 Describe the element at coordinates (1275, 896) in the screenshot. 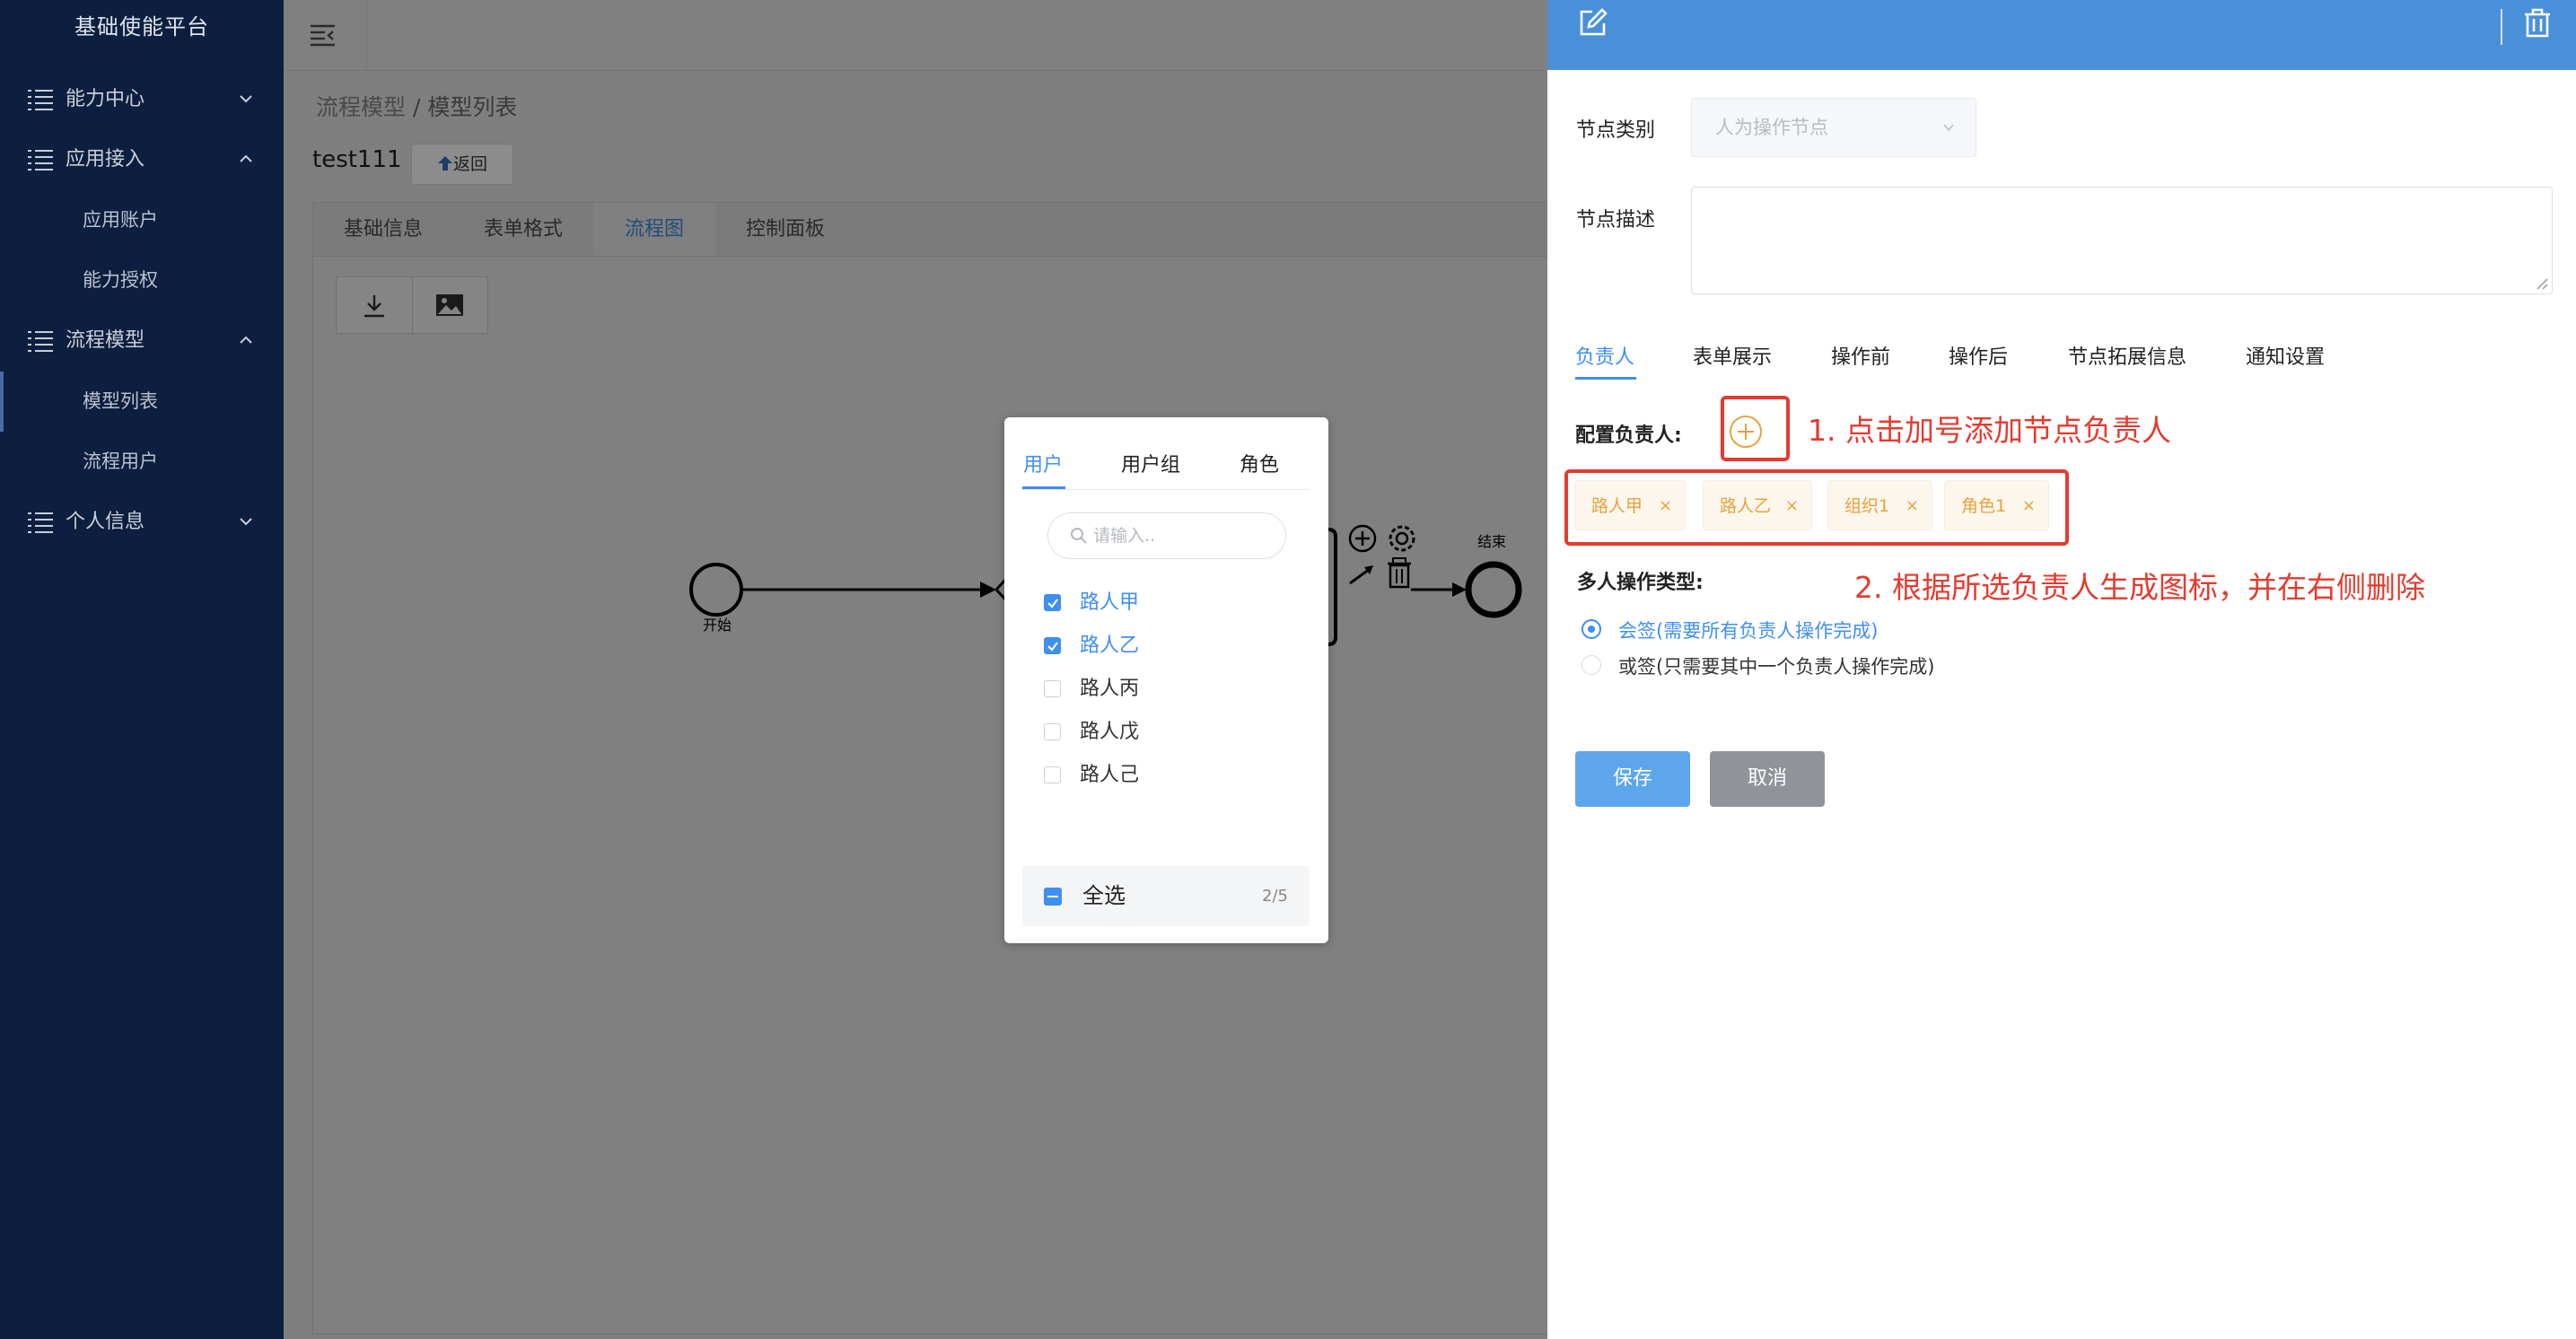

I see `selected-count: 2/5` at that location.